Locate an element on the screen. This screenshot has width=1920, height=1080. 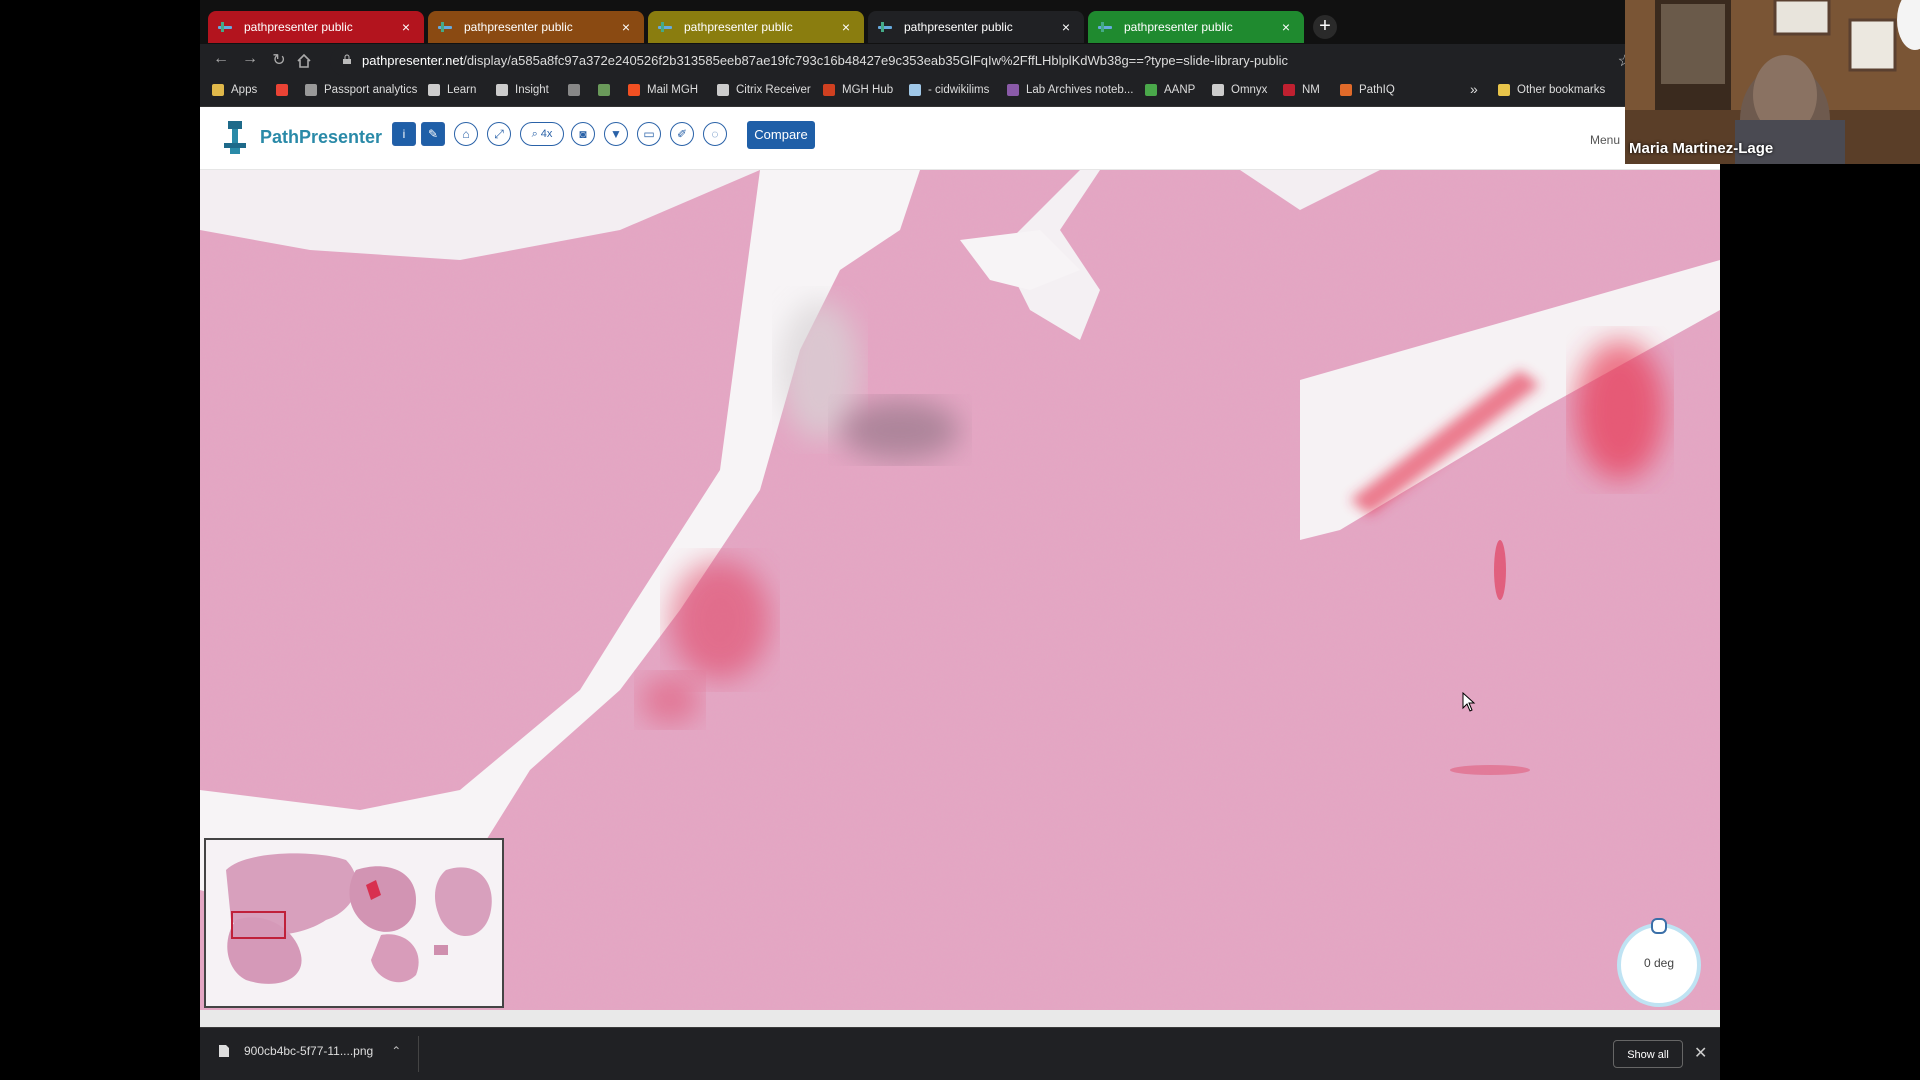
bookmark-nm: NM is located at coordinates (1301, 90).